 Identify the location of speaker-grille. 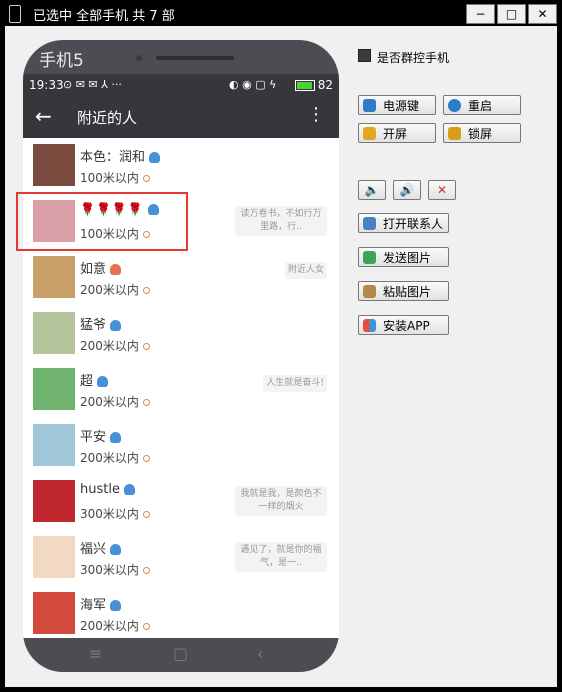
(195, 58).